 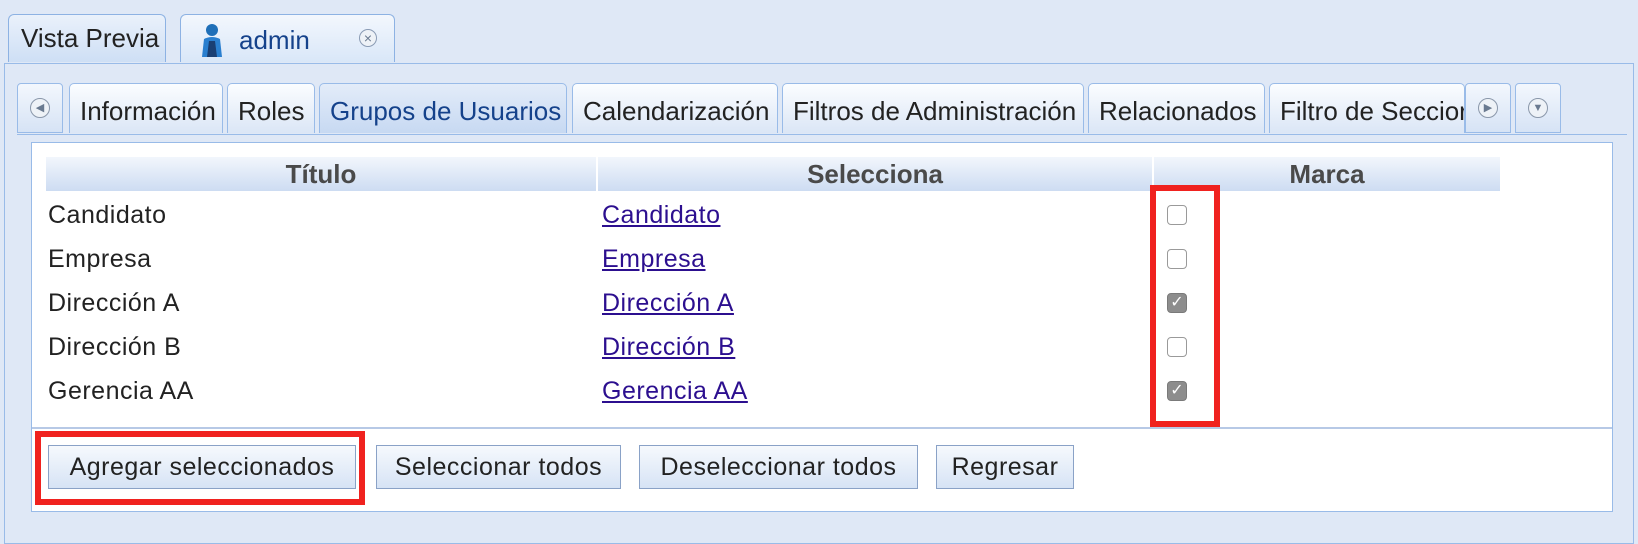 What do you see at coordinates (212, 40) in the screenshot?
I see `user-icon` at bounding box center [212, 40].